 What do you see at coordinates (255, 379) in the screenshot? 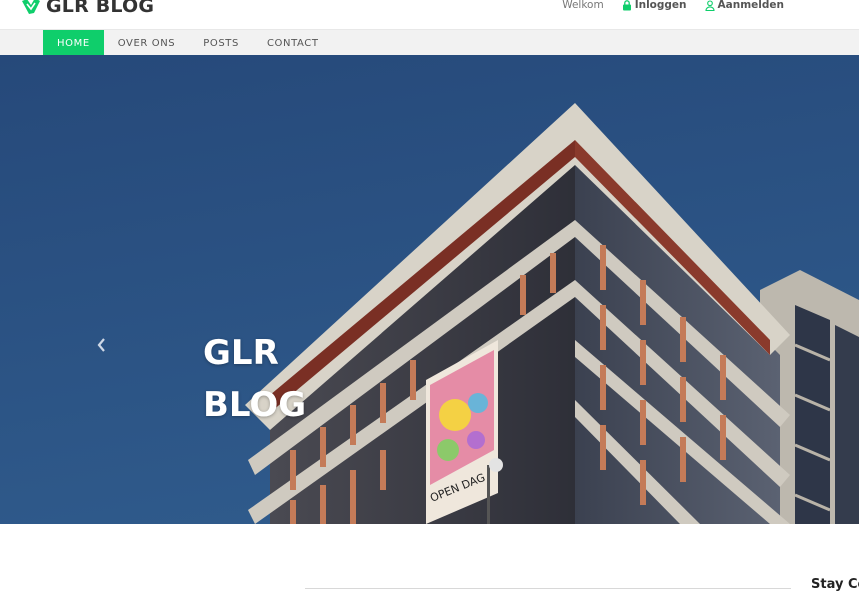
I see `hero-title: GLR BLOG` at bounding box center [255, 379].